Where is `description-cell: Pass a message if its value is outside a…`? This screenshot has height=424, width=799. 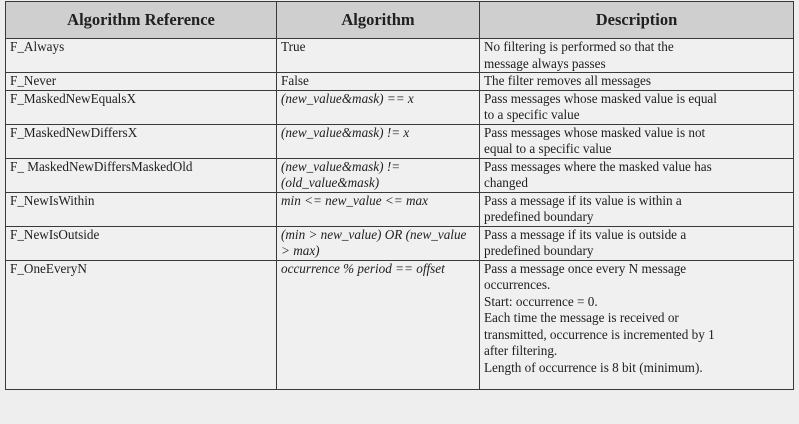 description-cell: Pass a message if its value is outside a… is located at coordinates (636, 243).